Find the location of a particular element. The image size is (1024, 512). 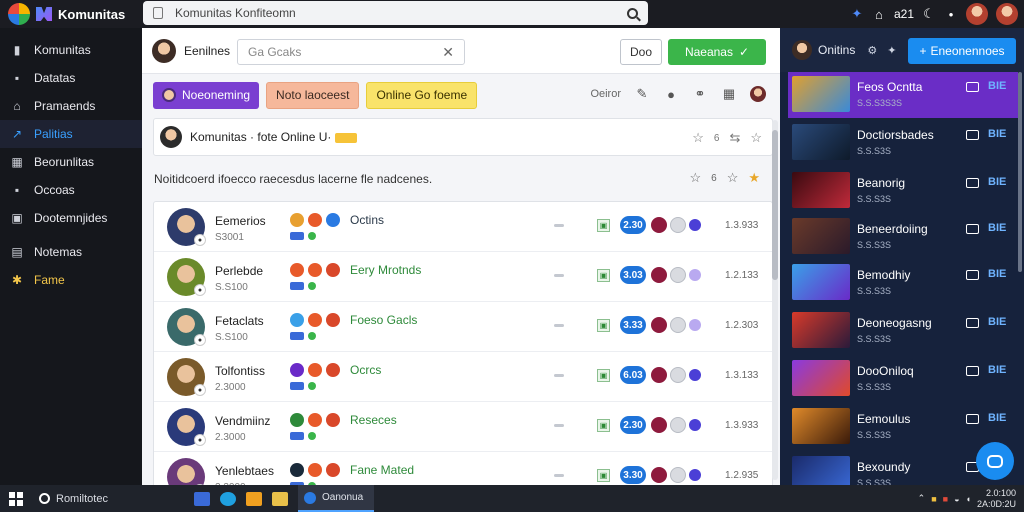

moon-icon: ☾ is located at coordinates (929, 13).